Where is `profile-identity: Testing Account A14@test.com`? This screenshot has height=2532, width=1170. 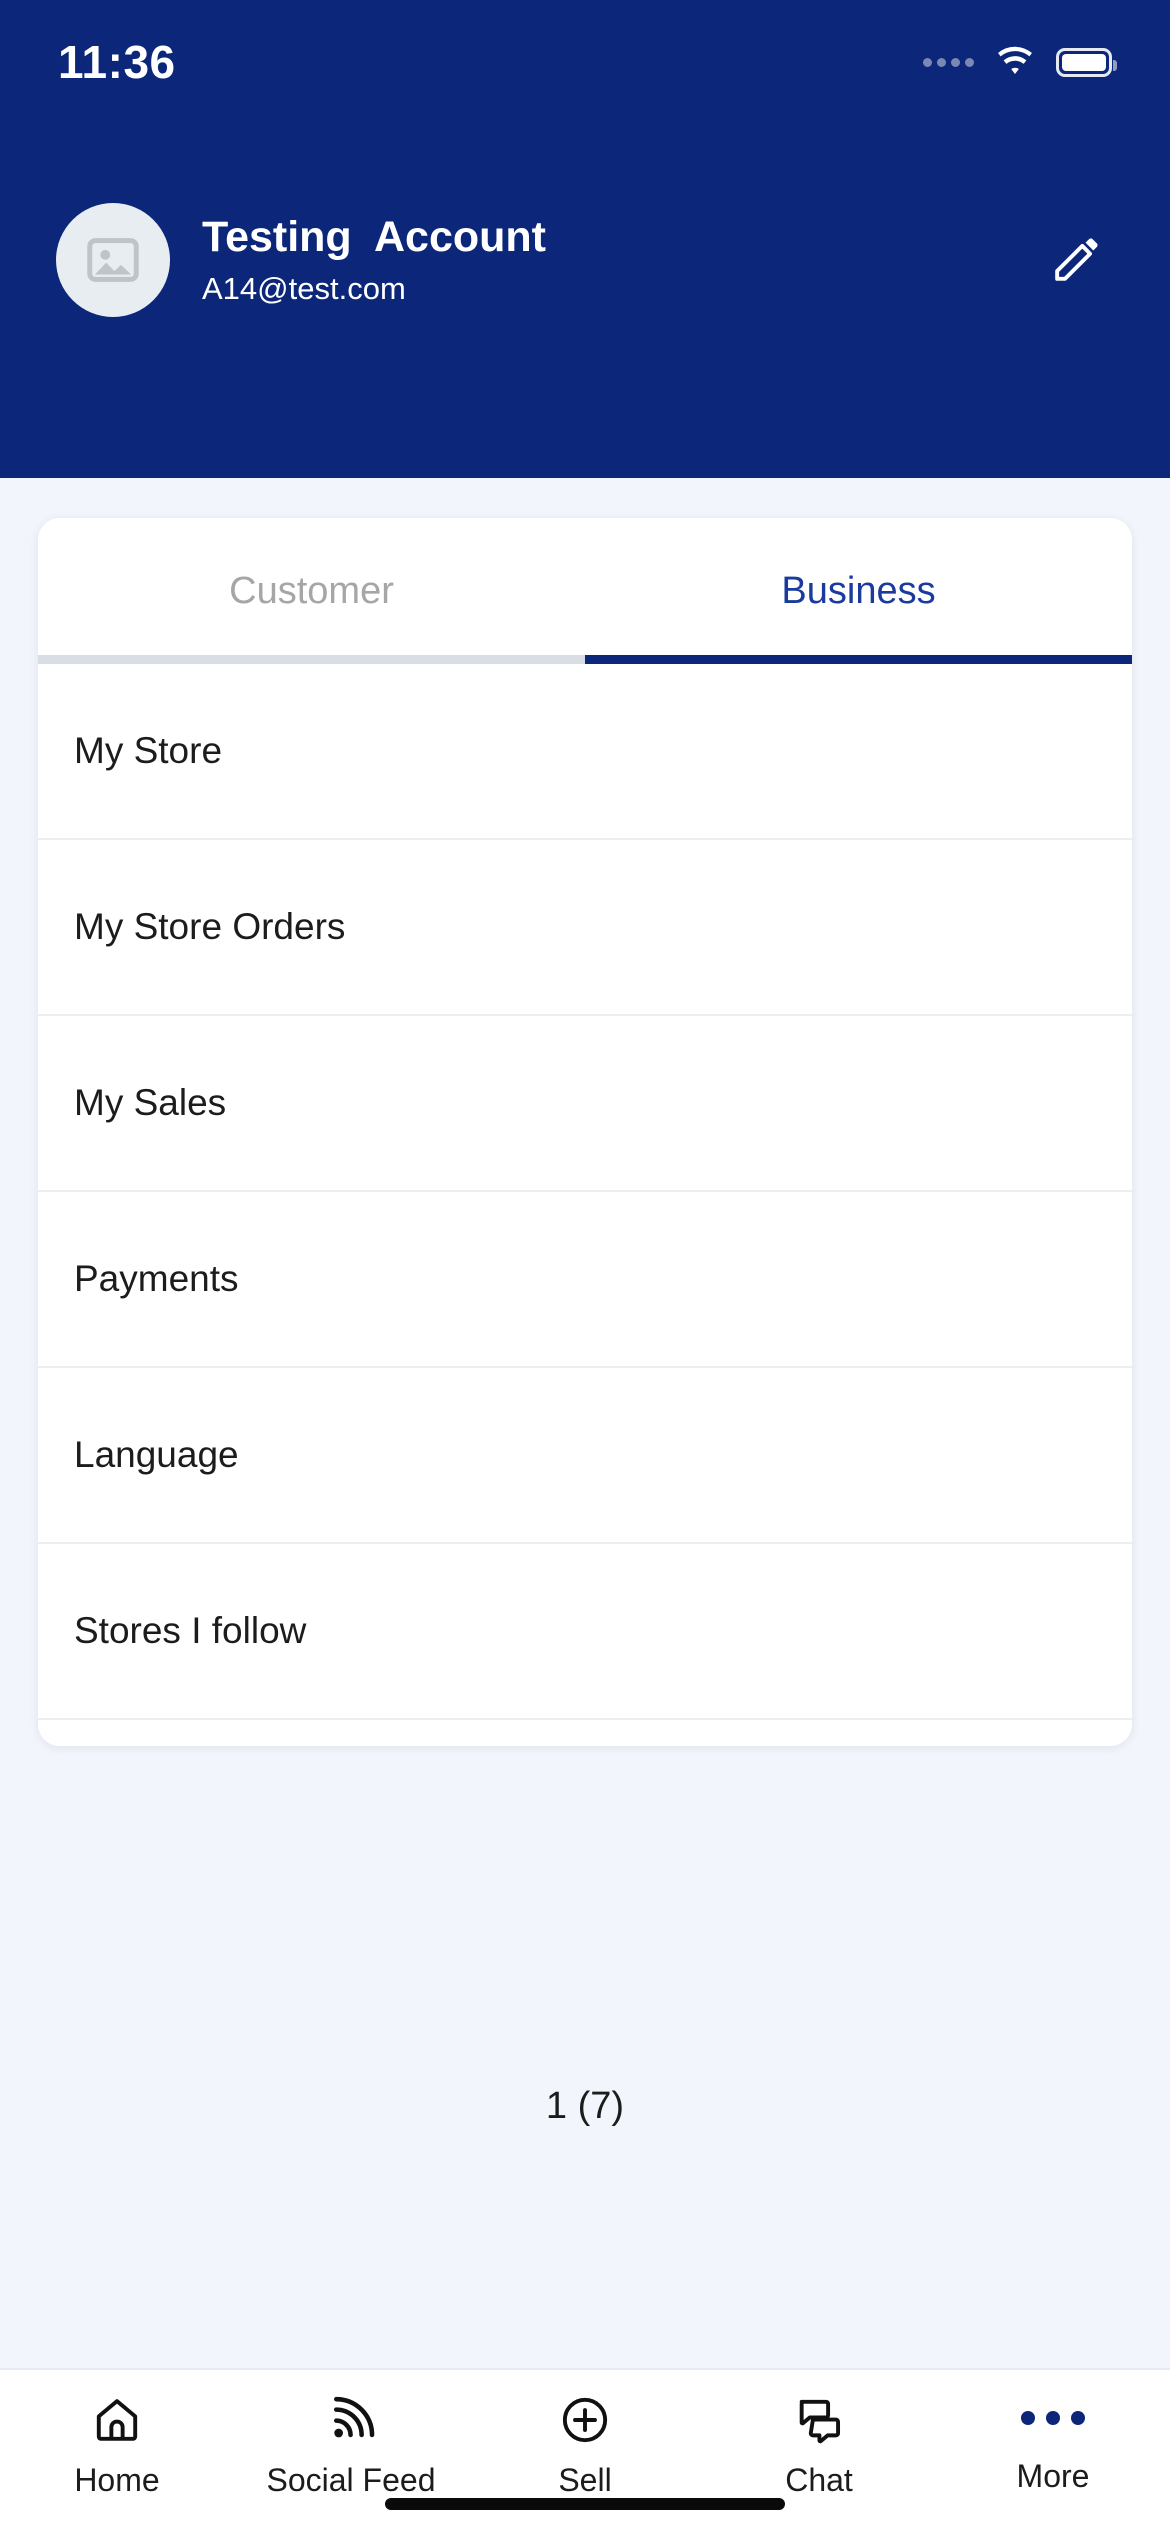 profile-identity: Testing Account A14@test.com is located at coordinates (620, 259).